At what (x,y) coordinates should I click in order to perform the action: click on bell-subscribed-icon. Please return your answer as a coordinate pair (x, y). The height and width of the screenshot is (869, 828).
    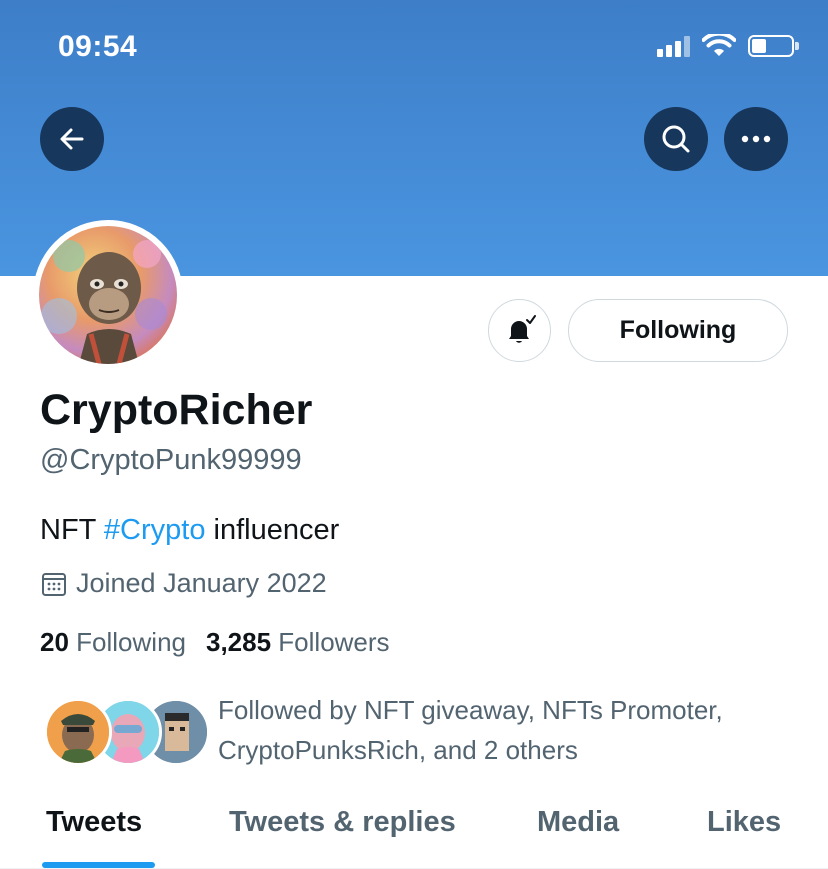
    Looking at the image, I should click on (522, 328).